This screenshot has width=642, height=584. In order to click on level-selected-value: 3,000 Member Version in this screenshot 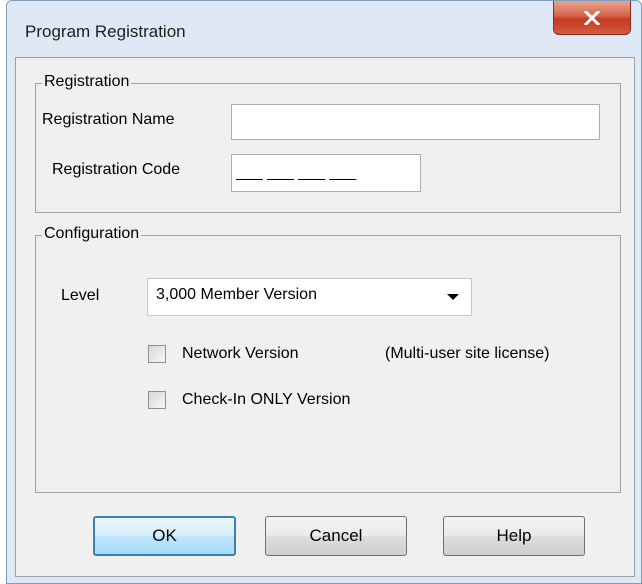, I will do `click(236, 294)`.